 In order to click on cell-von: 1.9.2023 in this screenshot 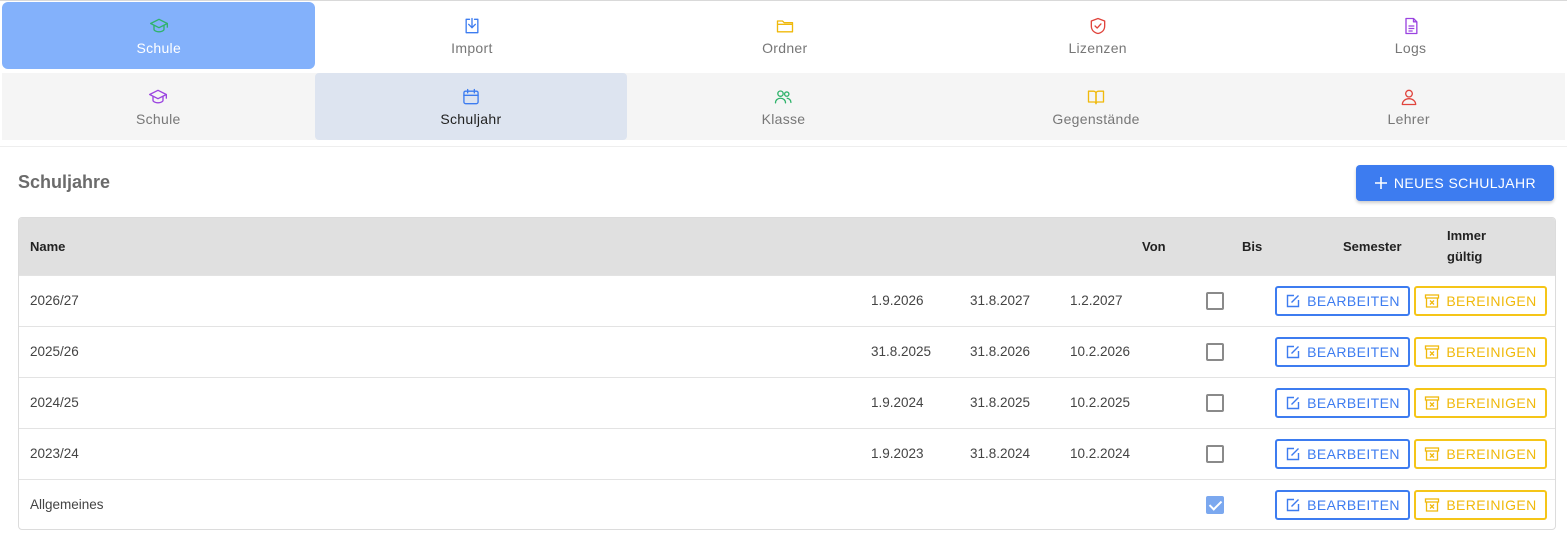, I will do `click(897, 453)`.